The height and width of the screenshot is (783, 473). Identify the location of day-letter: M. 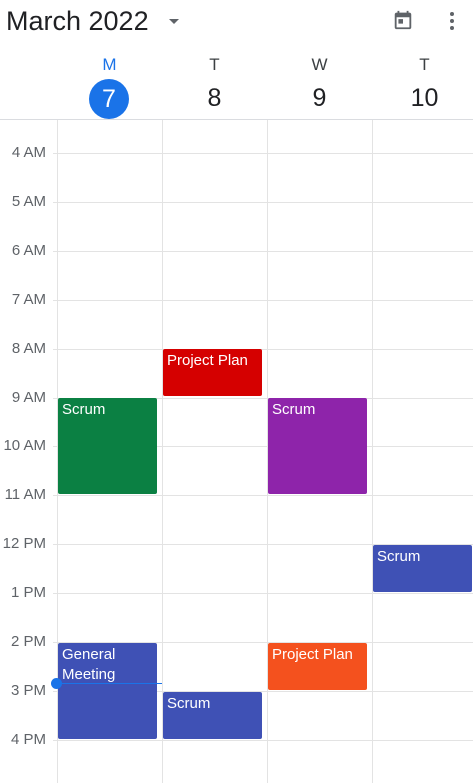
(109, 64).